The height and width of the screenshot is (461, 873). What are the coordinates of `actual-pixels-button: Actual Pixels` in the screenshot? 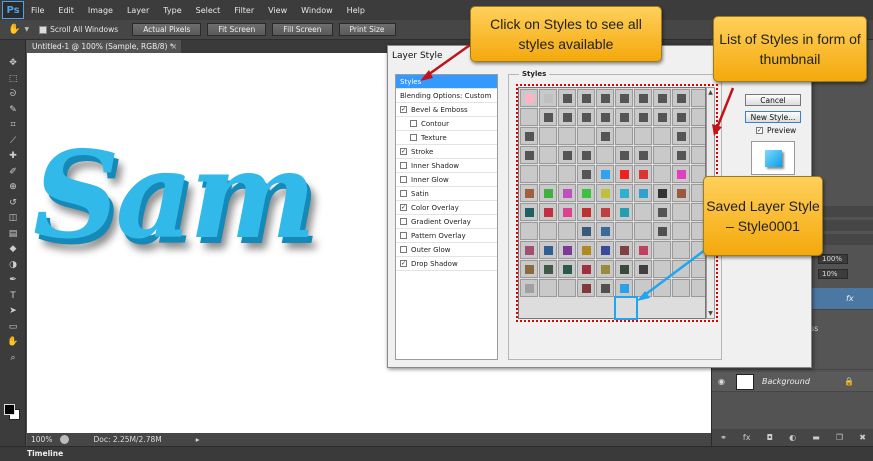 It's located at (167, 29).